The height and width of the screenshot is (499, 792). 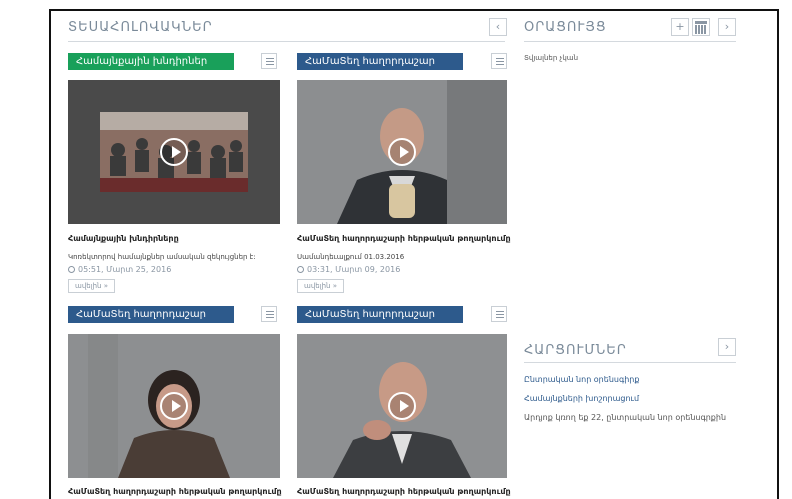 I want to click on card-3-title: ՀաՄաՏեղ հաղորդաշարի հերթական թողարկումը, so click(x=175, y=491).